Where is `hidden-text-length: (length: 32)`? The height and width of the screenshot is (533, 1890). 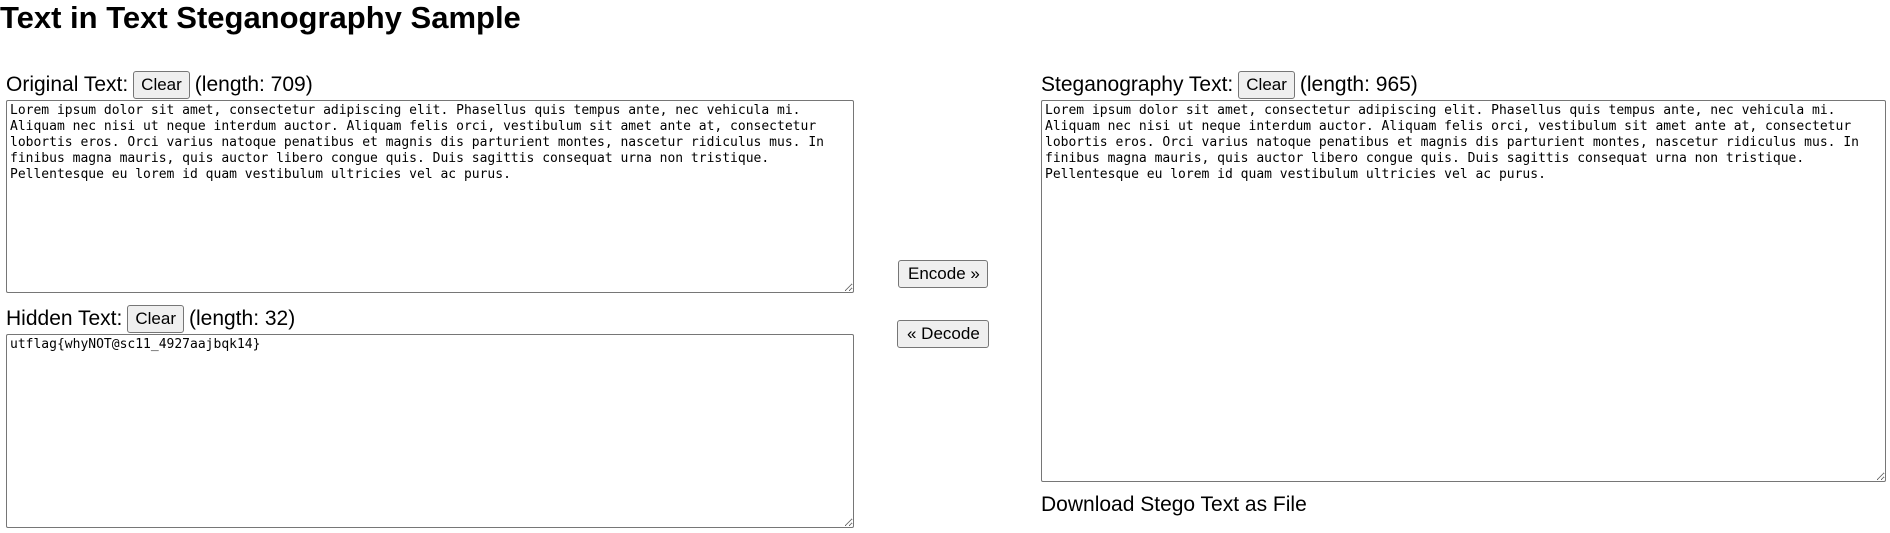
hidden-text-length: (length: 32) is located at coordinates (242, 318).